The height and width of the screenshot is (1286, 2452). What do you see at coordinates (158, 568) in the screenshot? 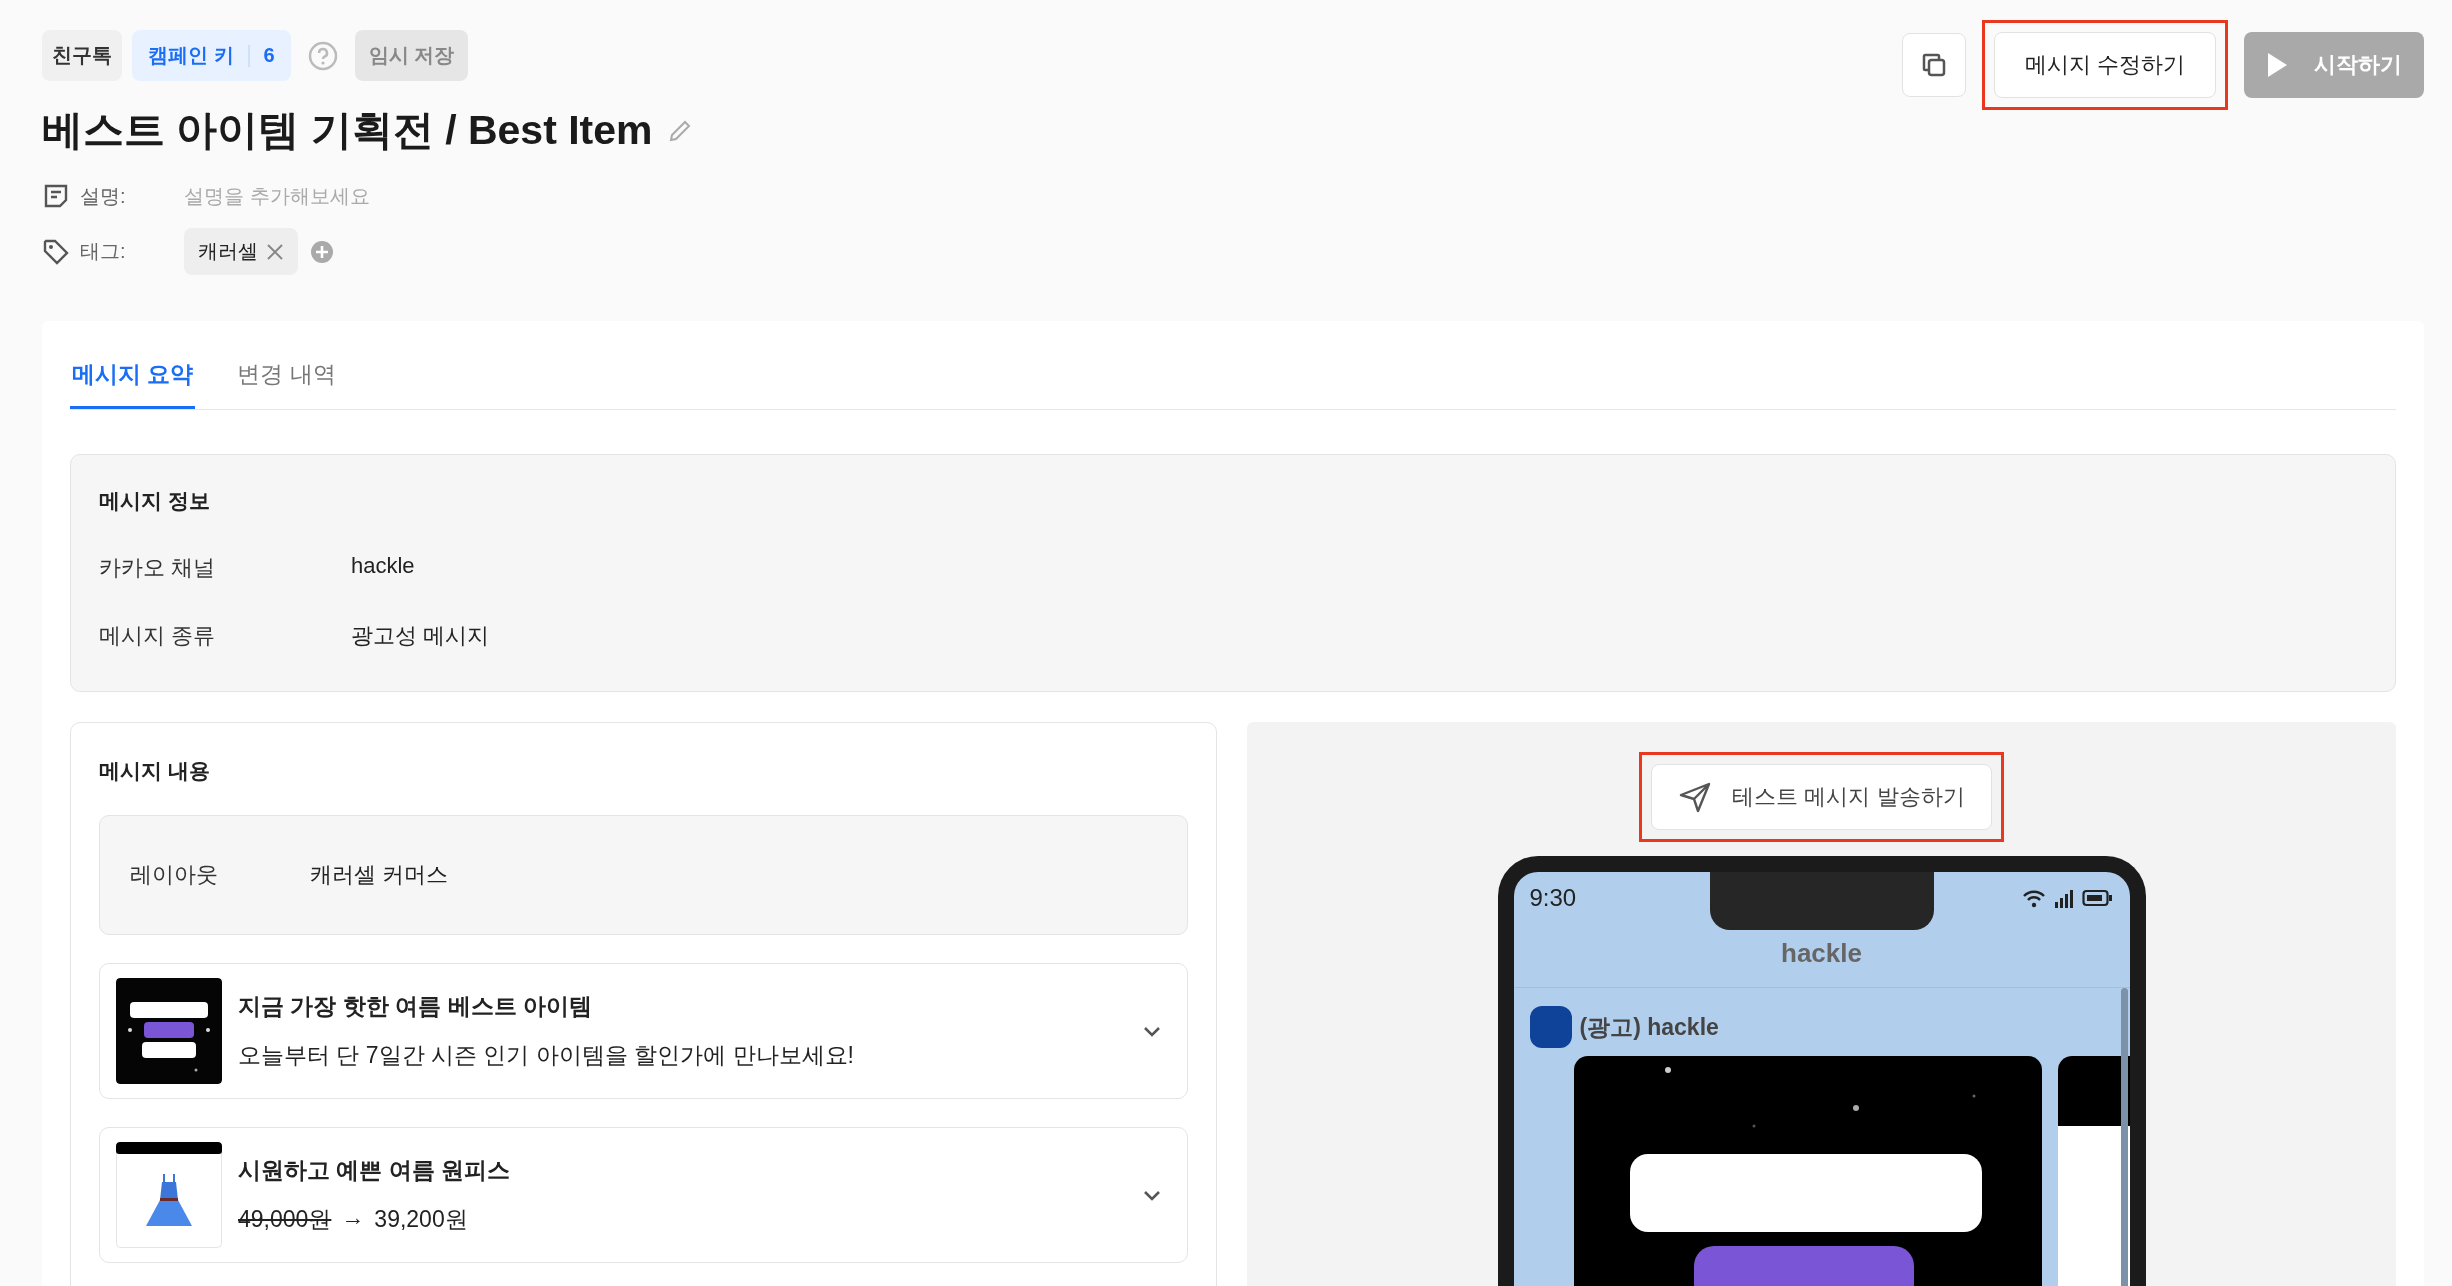
I see `info-label: 카카오 채널` at bounding box center [158, 568].